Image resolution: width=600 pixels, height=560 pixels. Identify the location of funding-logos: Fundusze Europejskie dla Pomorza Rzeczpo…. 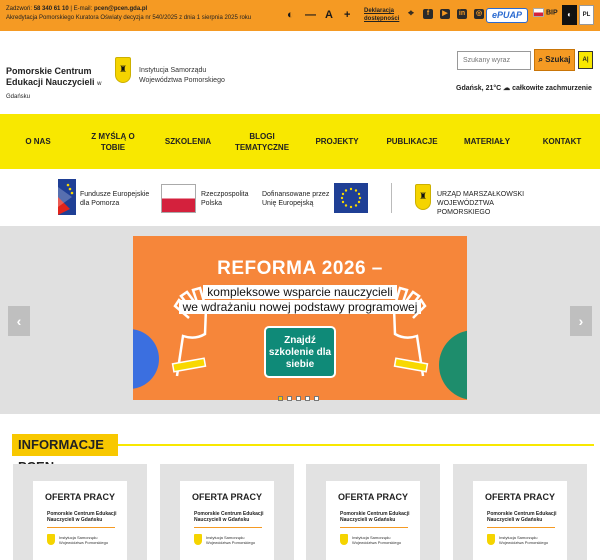
(300, 198).